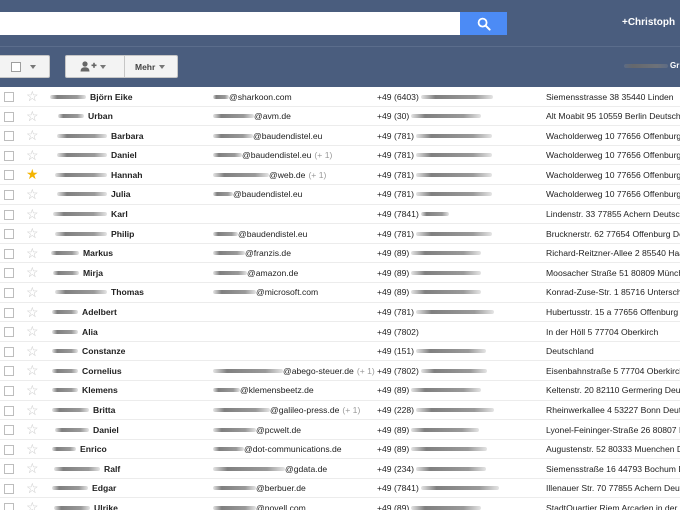  I want to click on contact-name-cell: Björn Eike, so click(91, 96).